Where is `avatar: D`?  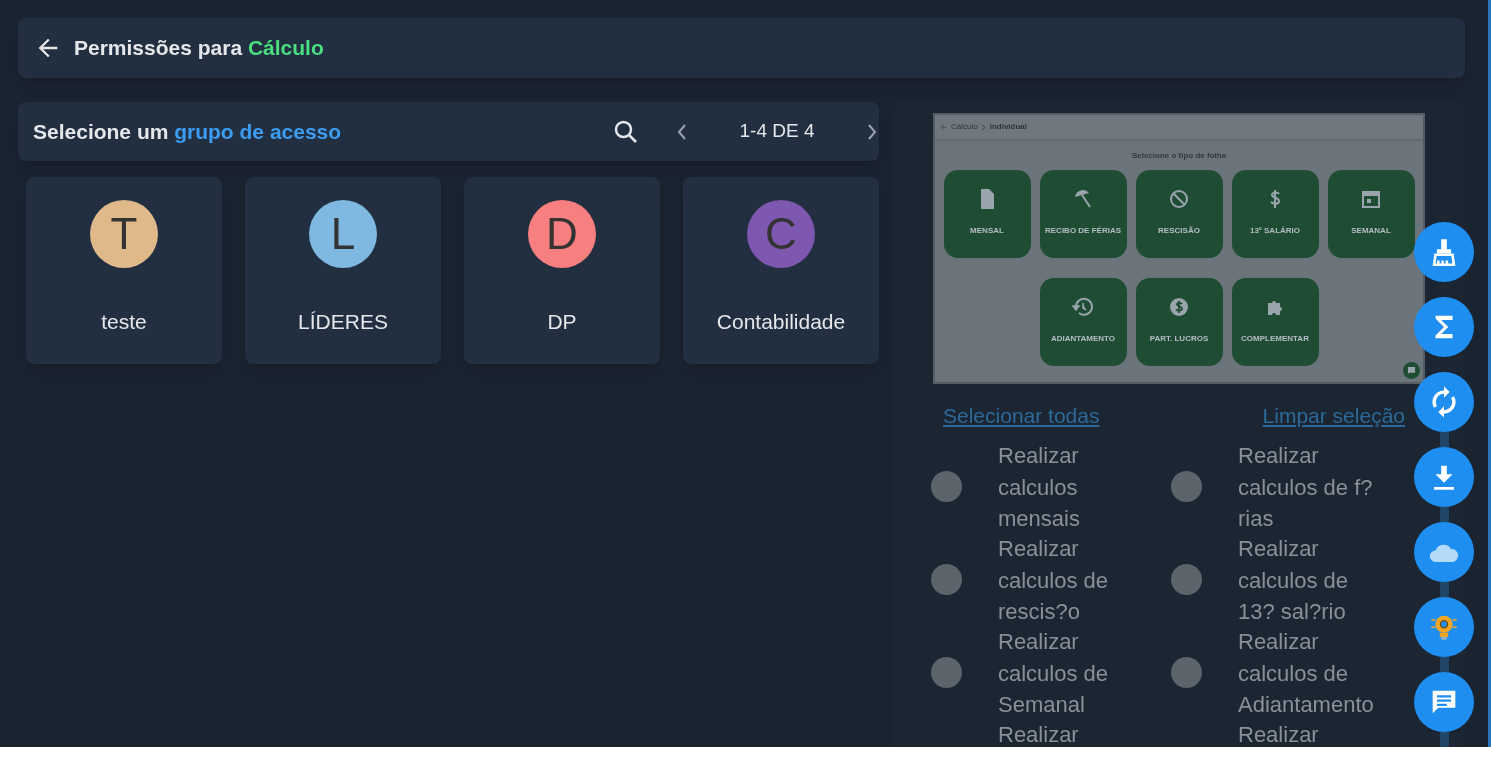 avatar: D is located at coordinates (562, 234).